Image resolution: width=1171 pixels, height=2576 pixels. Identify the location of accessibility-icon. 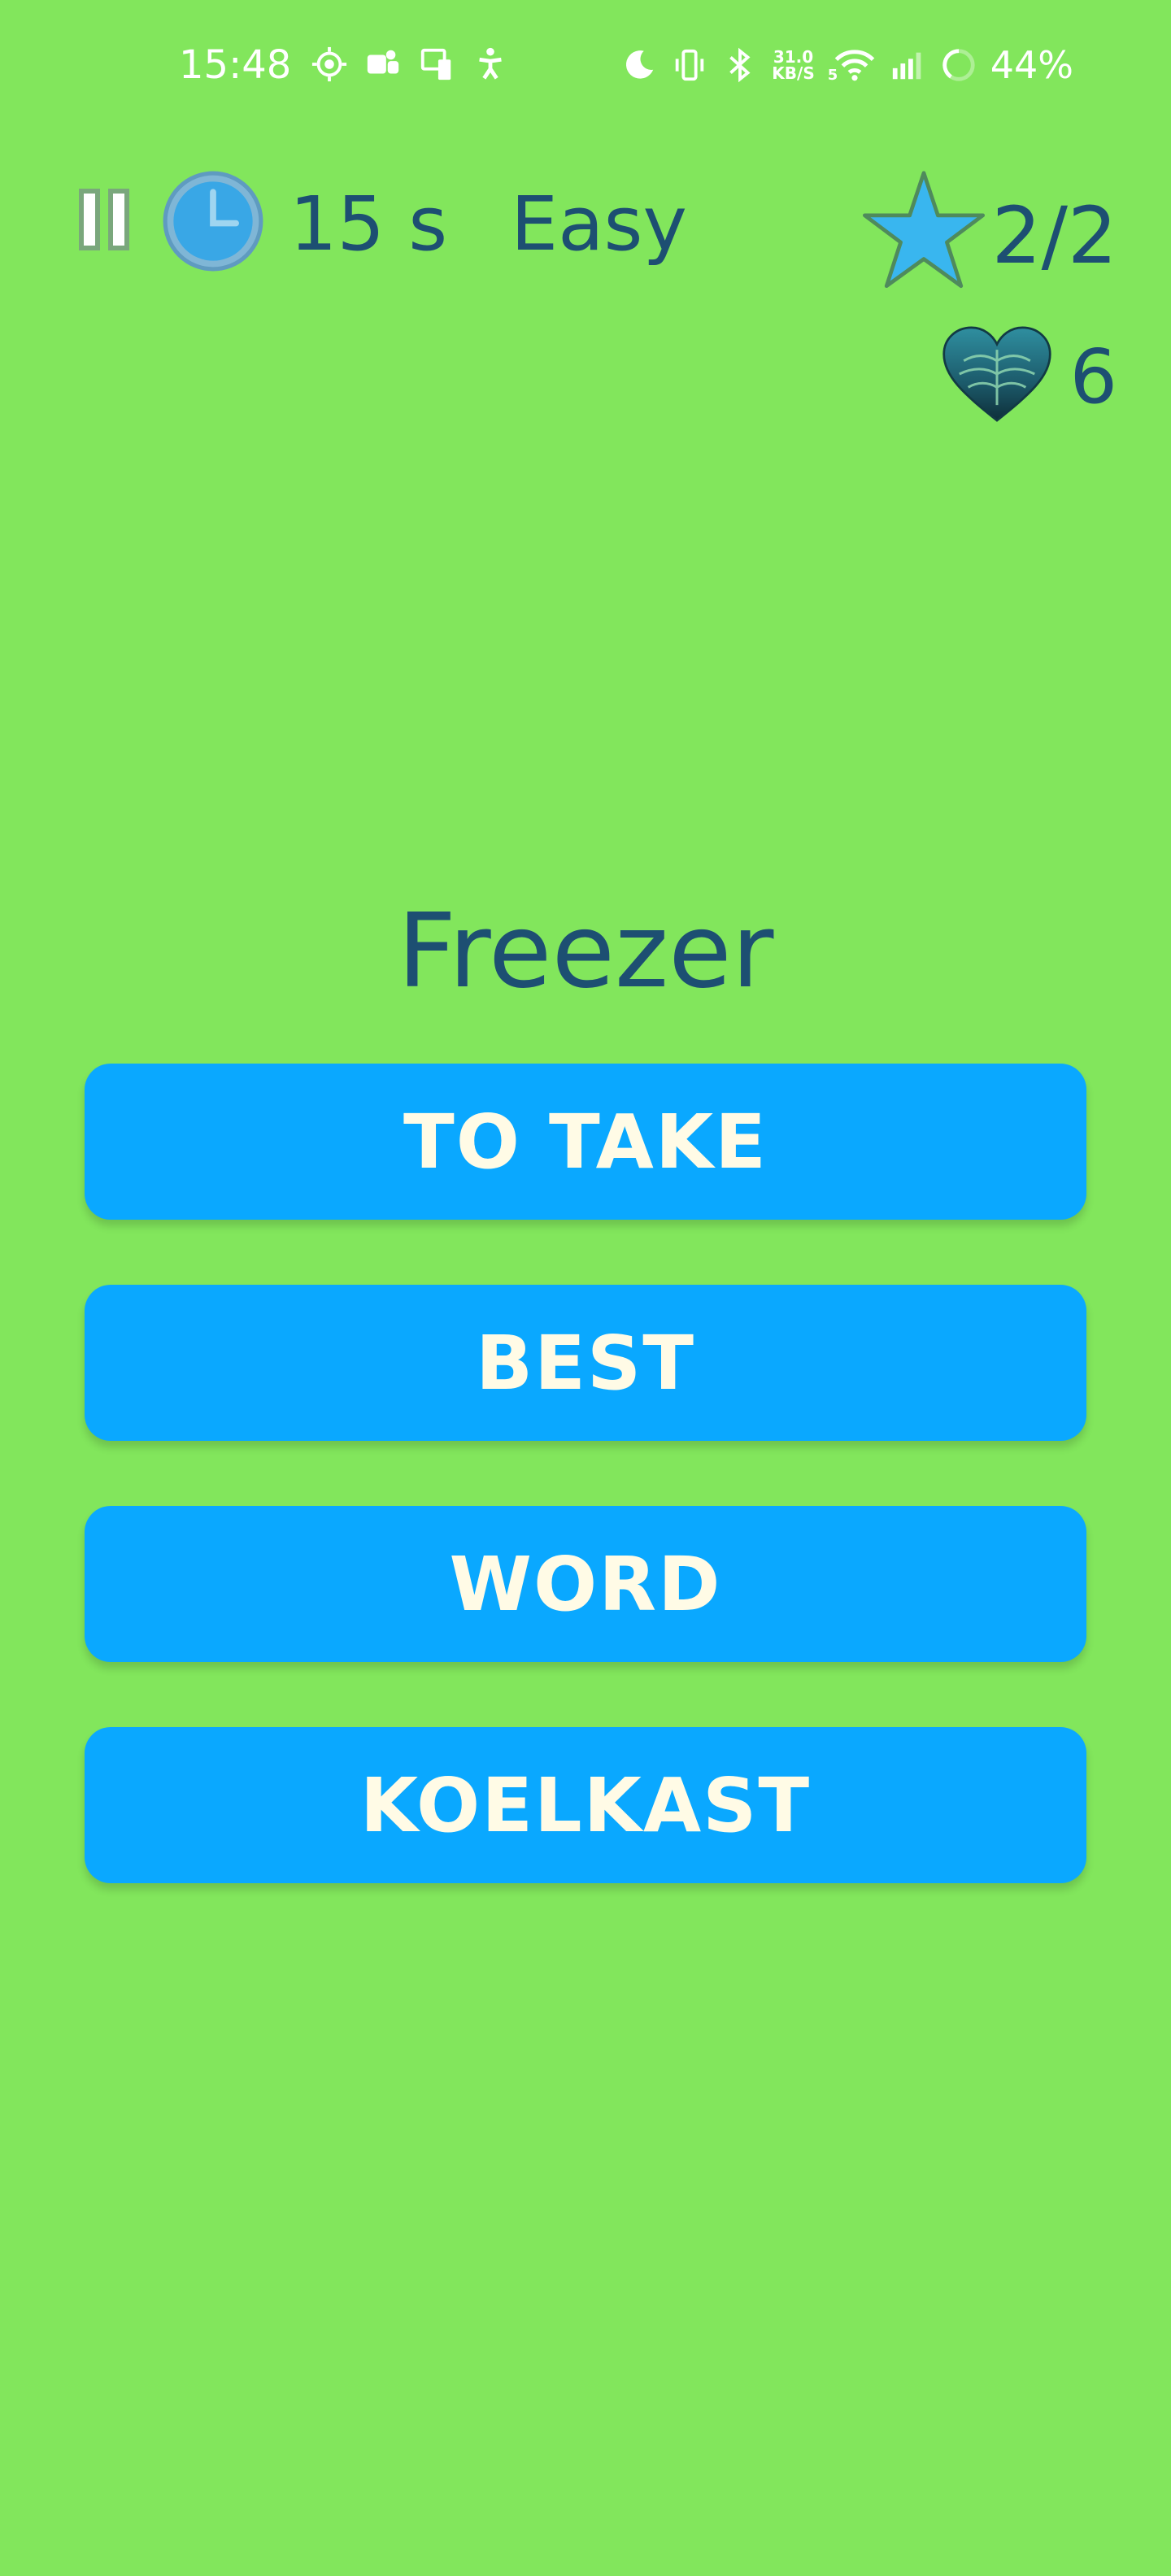
(491, 64).